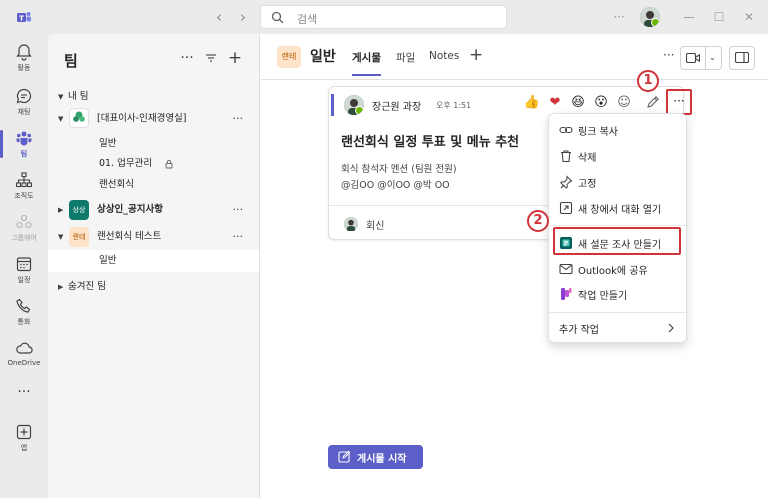 The height and width of the screenshot is (498, 768). What do you see at coordinates (71, 61) in the screenshot?
I see `panel-title: 팀` at bounding box center [71, 61].